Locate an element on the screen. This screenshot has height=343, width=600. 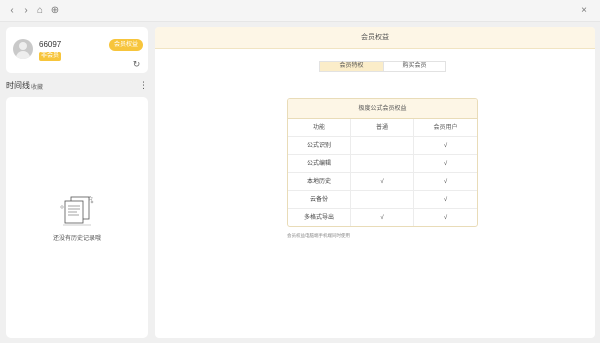
timeline-title: 时间线 is located at coordinates (18, 85).